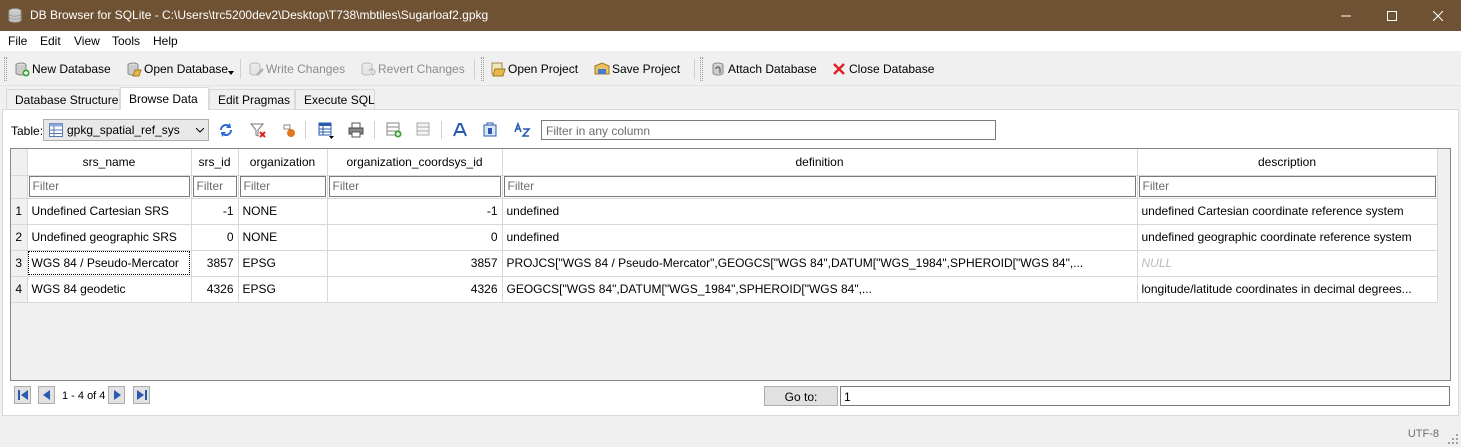  I want to click on font-format-icon, so click(460, 130).